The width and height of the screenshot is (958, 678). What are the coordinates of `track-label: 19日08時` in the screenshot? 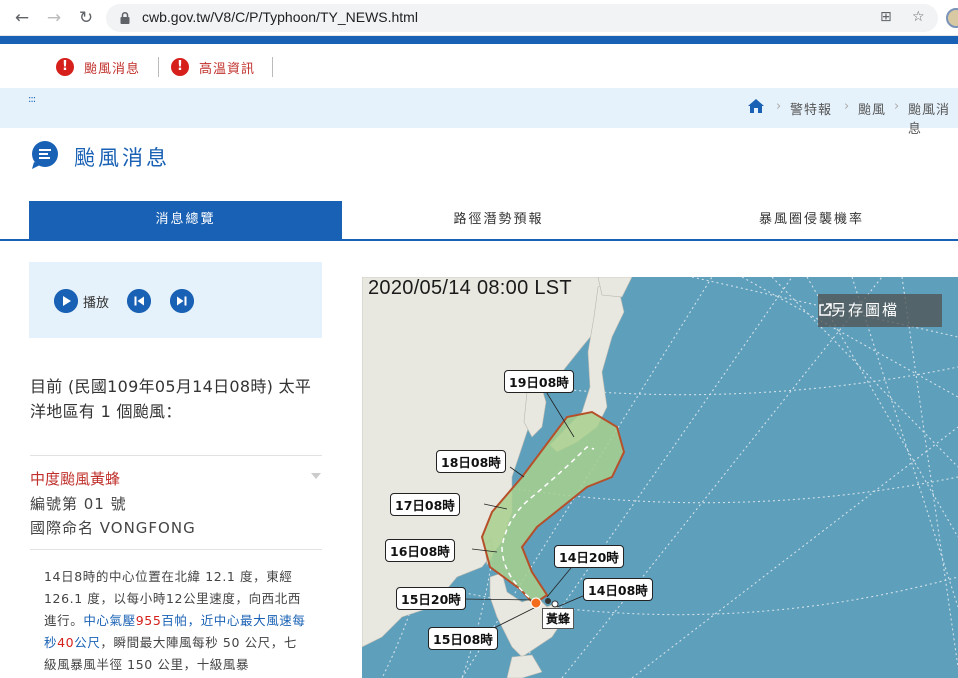 It's located at (539, 381).